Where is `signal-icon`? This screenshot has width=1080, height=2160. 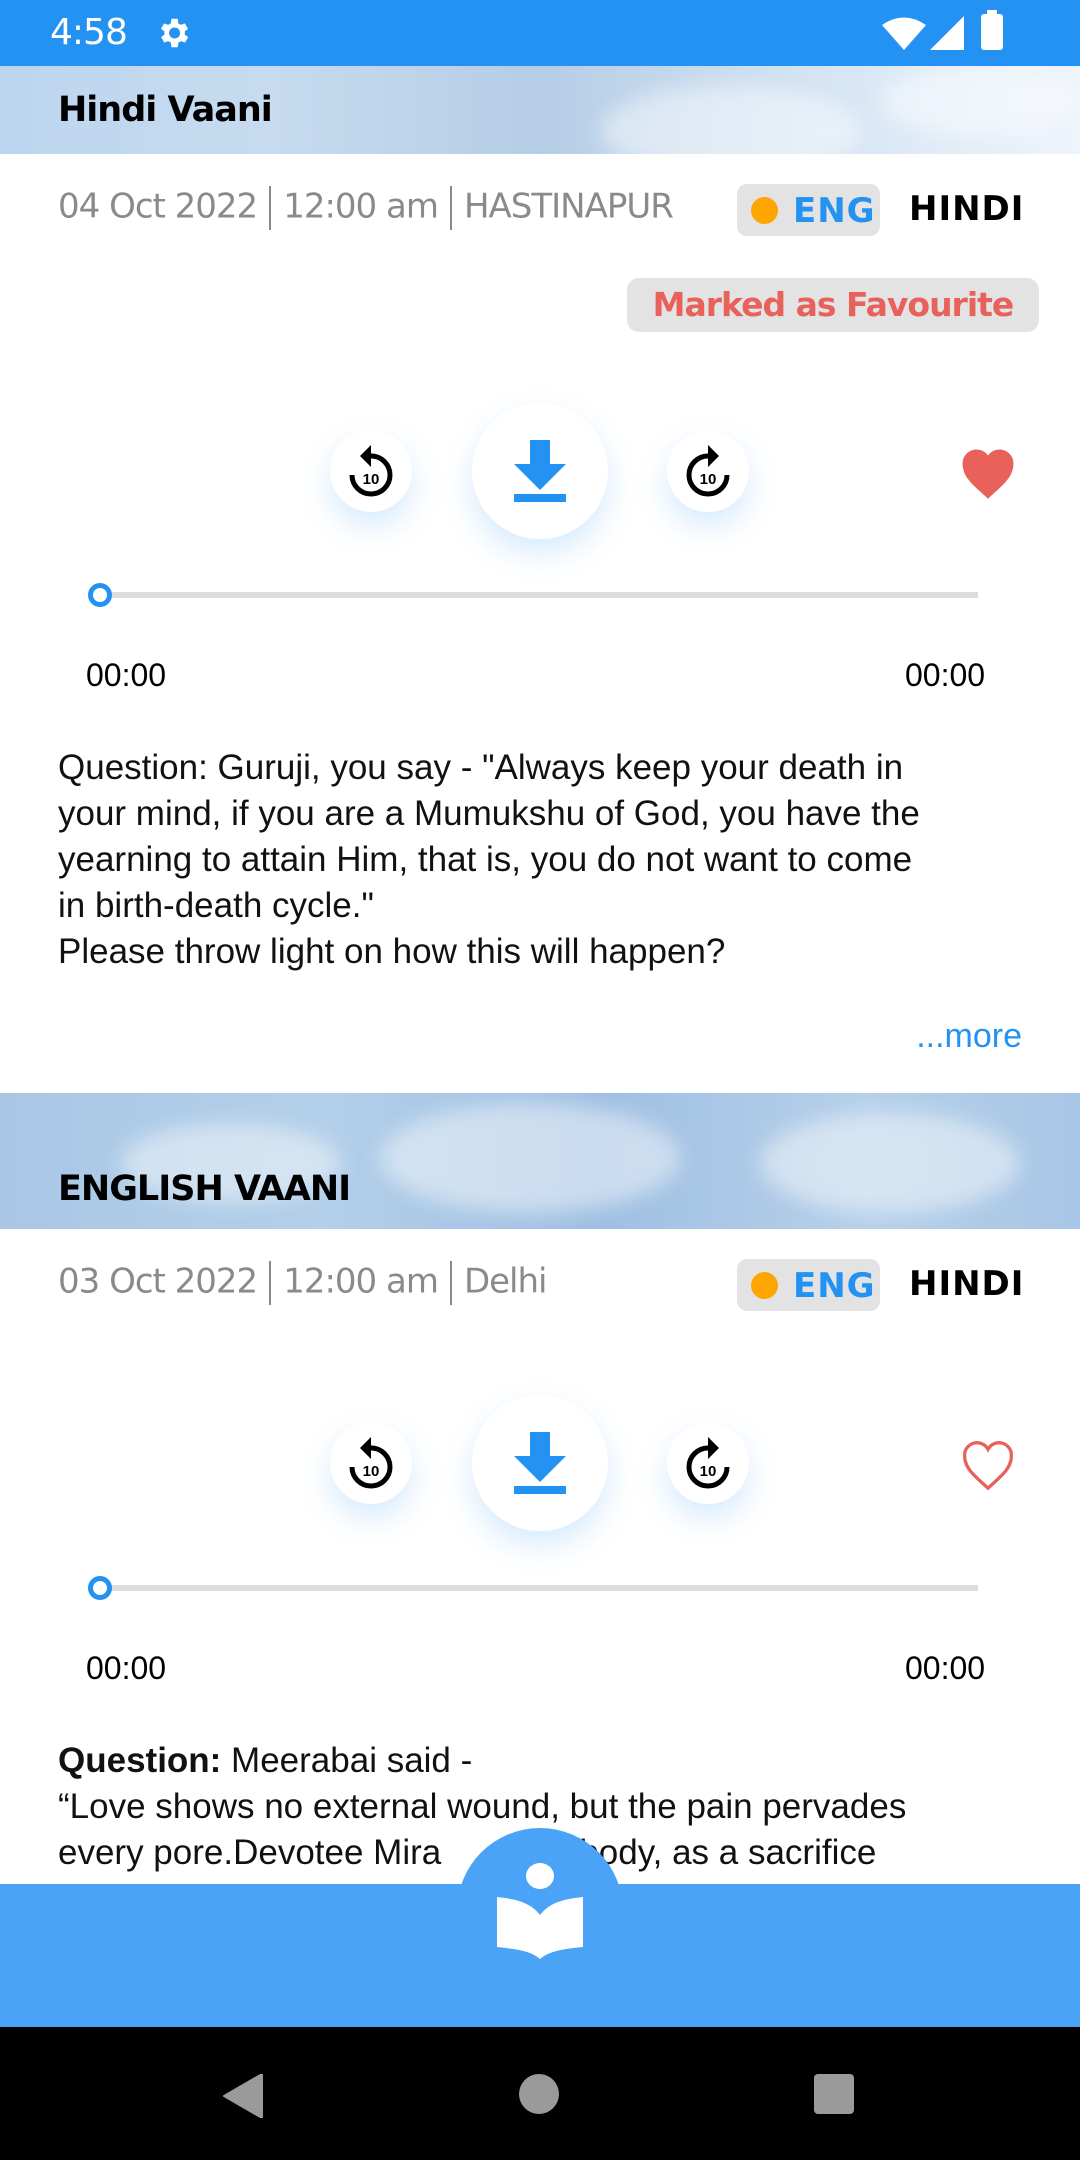
signal-icon is located at coordinates (947, 33).